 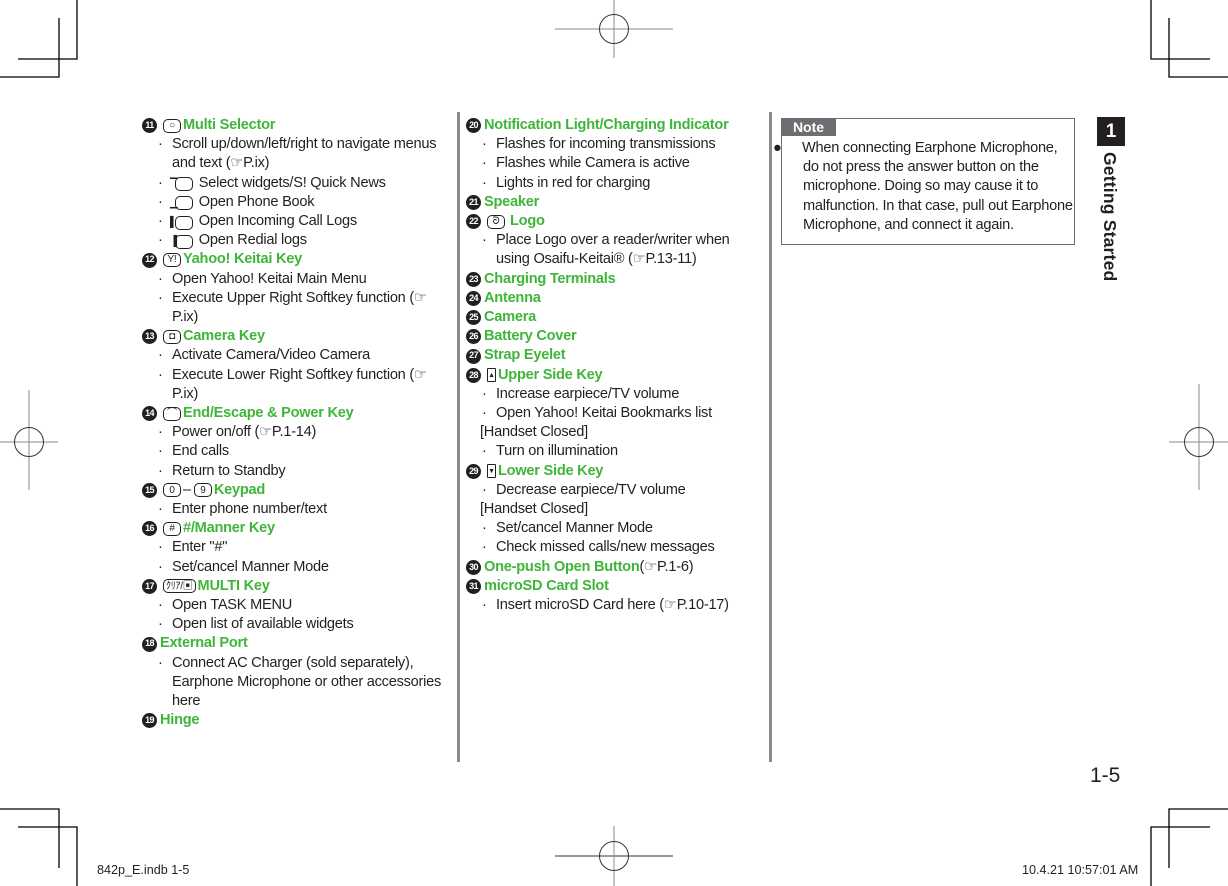 I want to click on part-title: Speaker, so click(x=512, y=201).